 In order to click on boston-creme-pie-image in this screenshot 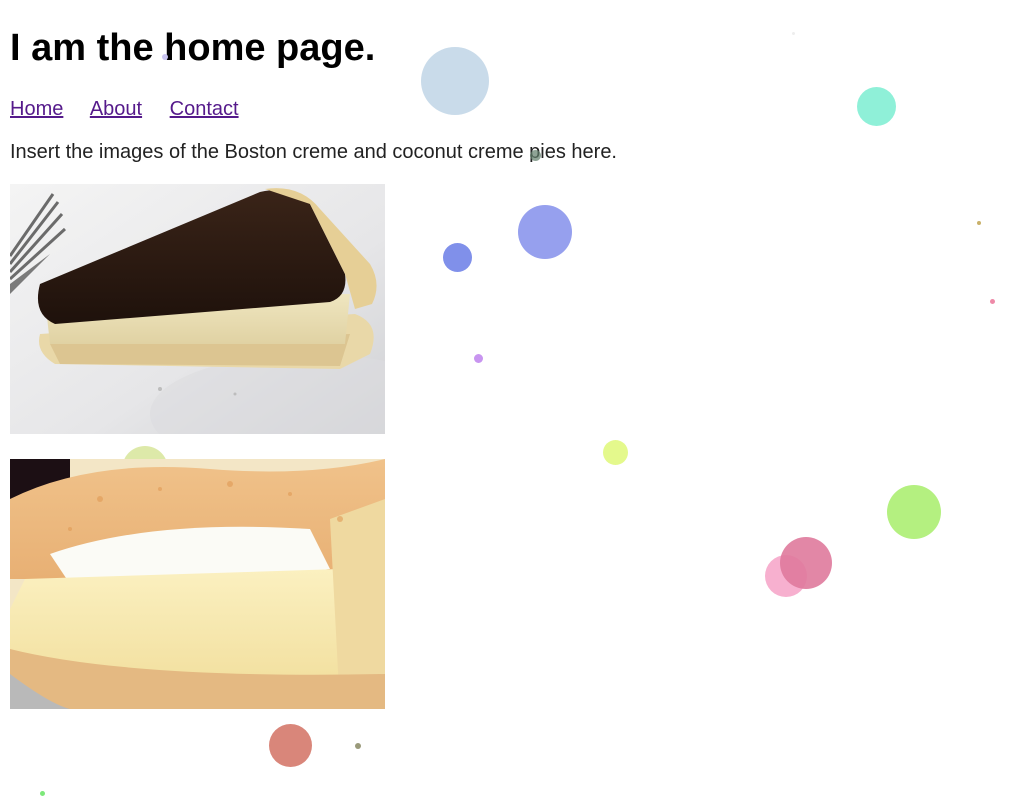, I will do `click(197, 309)`.